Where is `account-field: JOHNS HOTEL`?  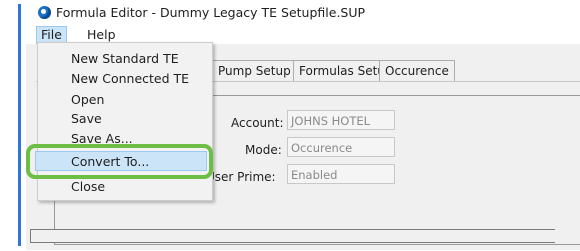
account-field: JOHNS HOTEL is located at coordinates (341, 120).